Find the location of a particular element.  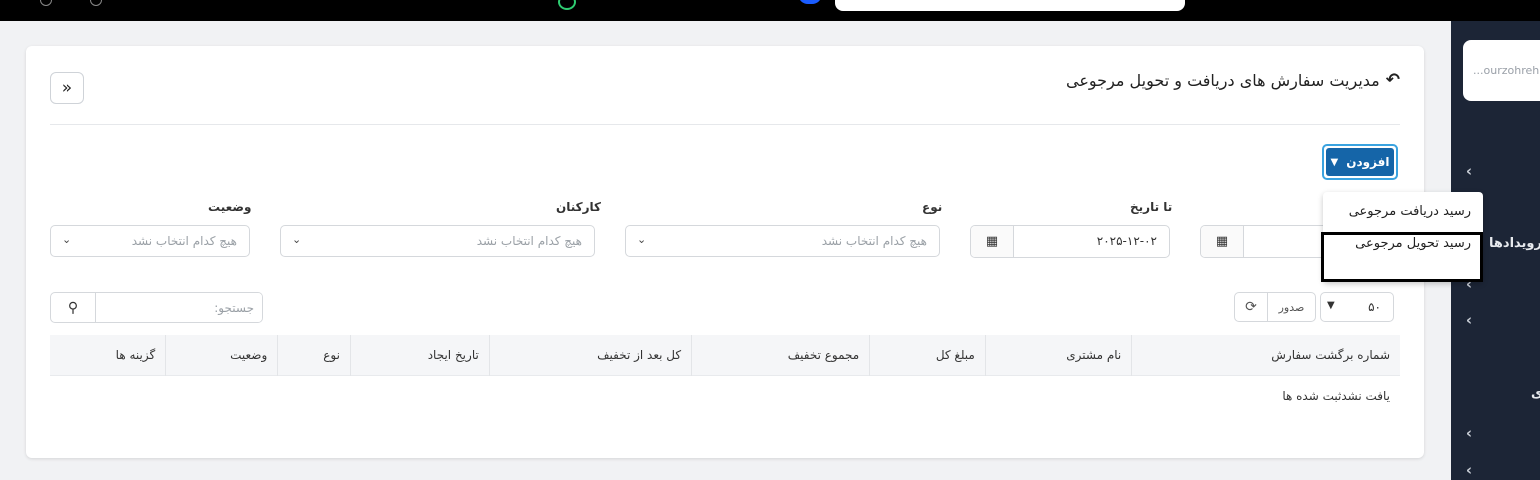

status-label: وضعیت is located at coordinates (230, 207).